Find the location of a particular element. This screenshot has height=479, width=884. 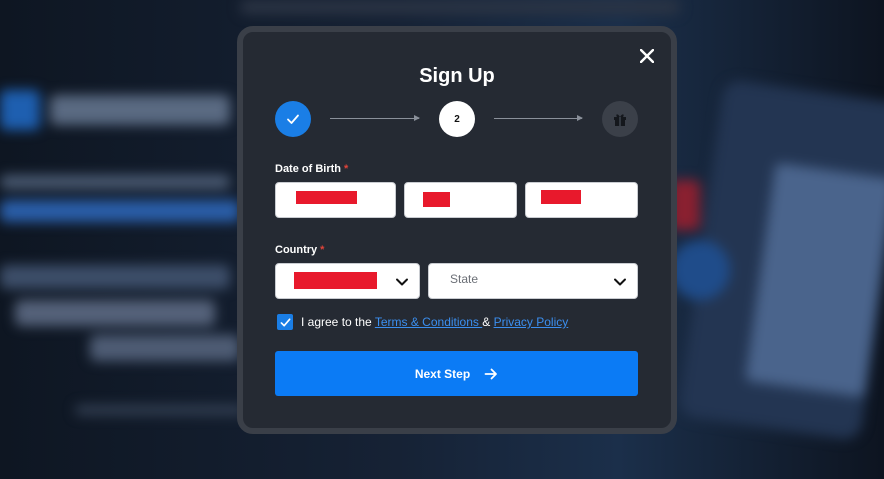

country-select is located at coordinates (347, 281).